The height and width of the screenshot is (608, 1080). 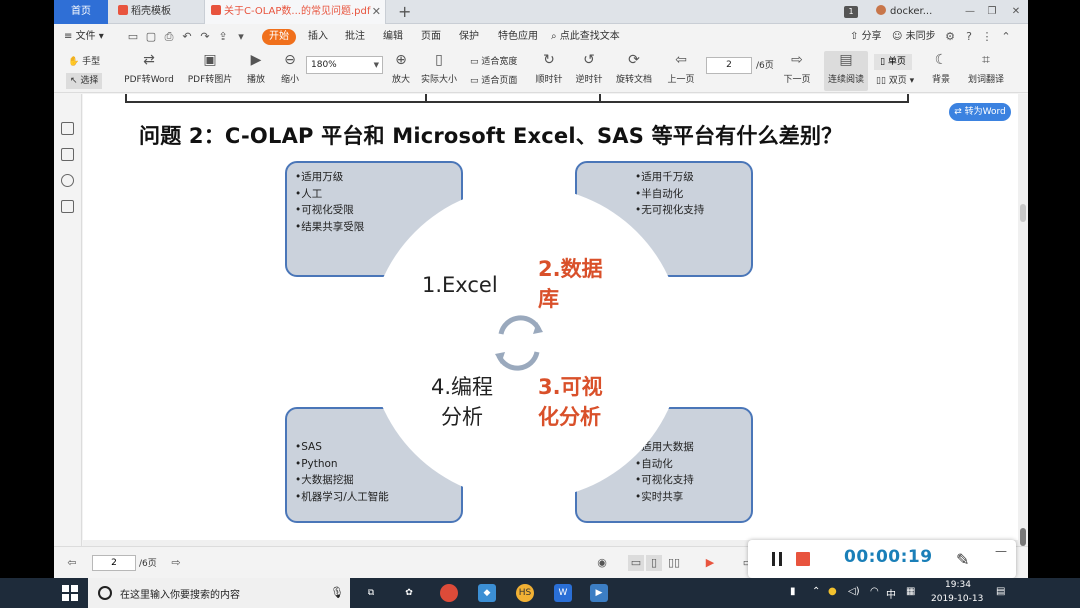 What do you see at coordinates (337, 592) in the screenshot?
I see `microphone-icon: 🎙` at bounding box center [337, 592].